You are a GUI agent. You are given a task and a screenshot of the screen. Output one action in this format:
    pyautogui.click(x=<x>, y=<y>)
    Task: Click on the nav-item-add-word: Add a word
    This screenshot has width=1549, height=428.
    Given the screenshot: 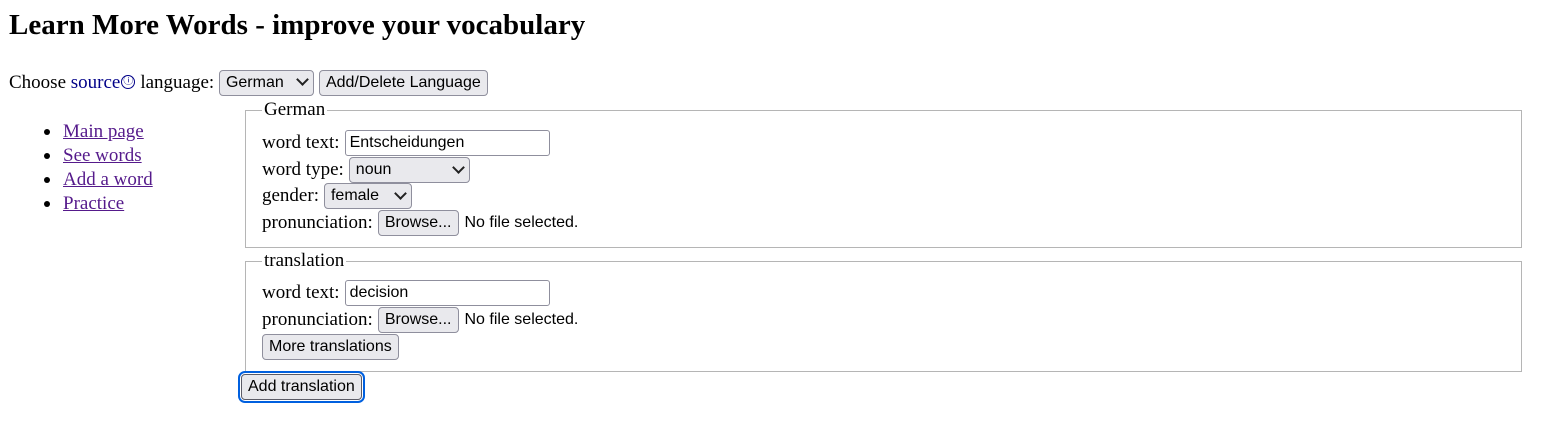 What is the action you would take?
    pyautogui.click(x=98, y=180)
    